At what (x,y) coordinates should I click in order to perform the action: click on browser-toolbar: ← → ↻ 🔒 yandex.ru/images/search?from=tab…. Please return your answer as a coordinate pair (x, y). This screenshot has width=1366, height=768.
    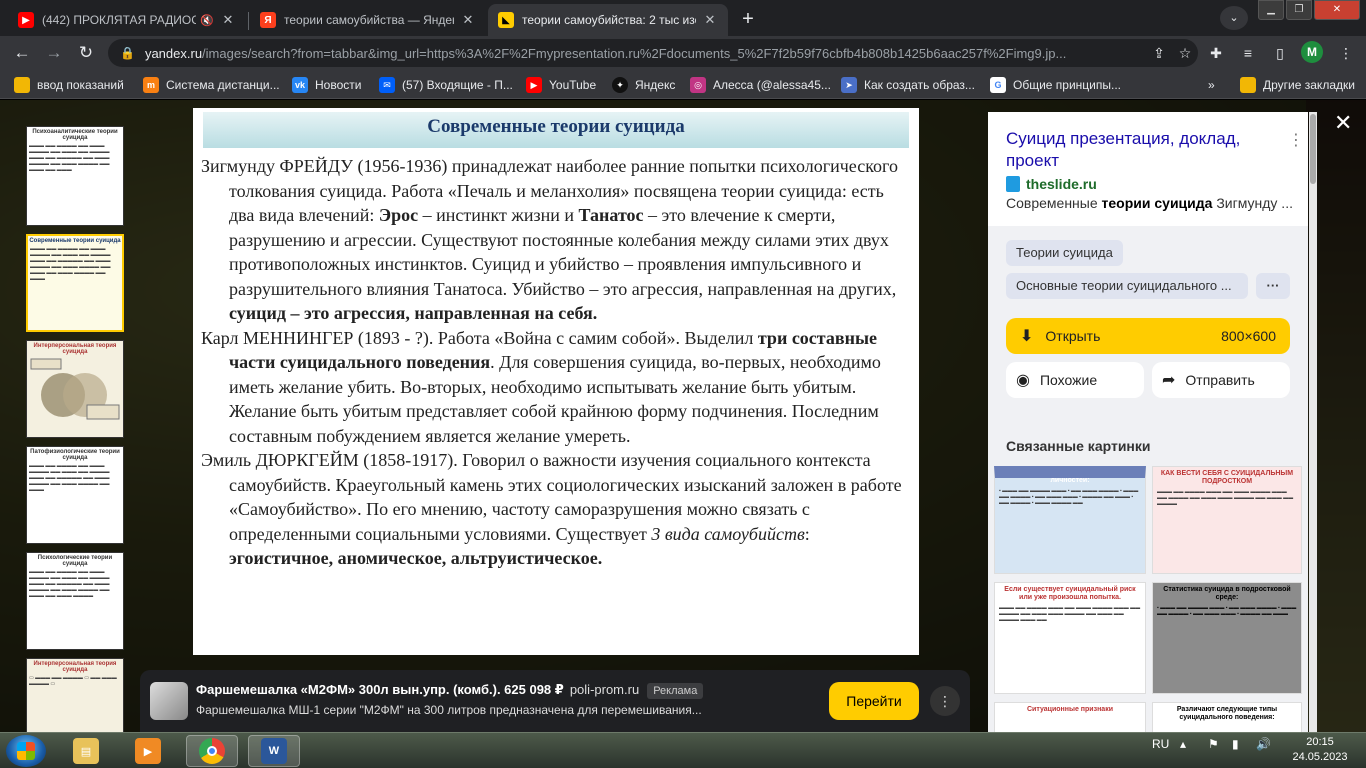
    Looking at the image, I should click on (683, 53).